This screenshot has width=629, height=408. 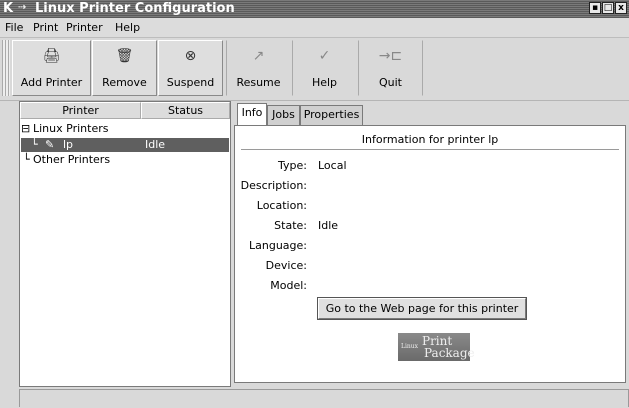 What do you see at coordinates (278, 245) in the screenshot?
I see `language-label: Language:` at bounding box center [278, 245].